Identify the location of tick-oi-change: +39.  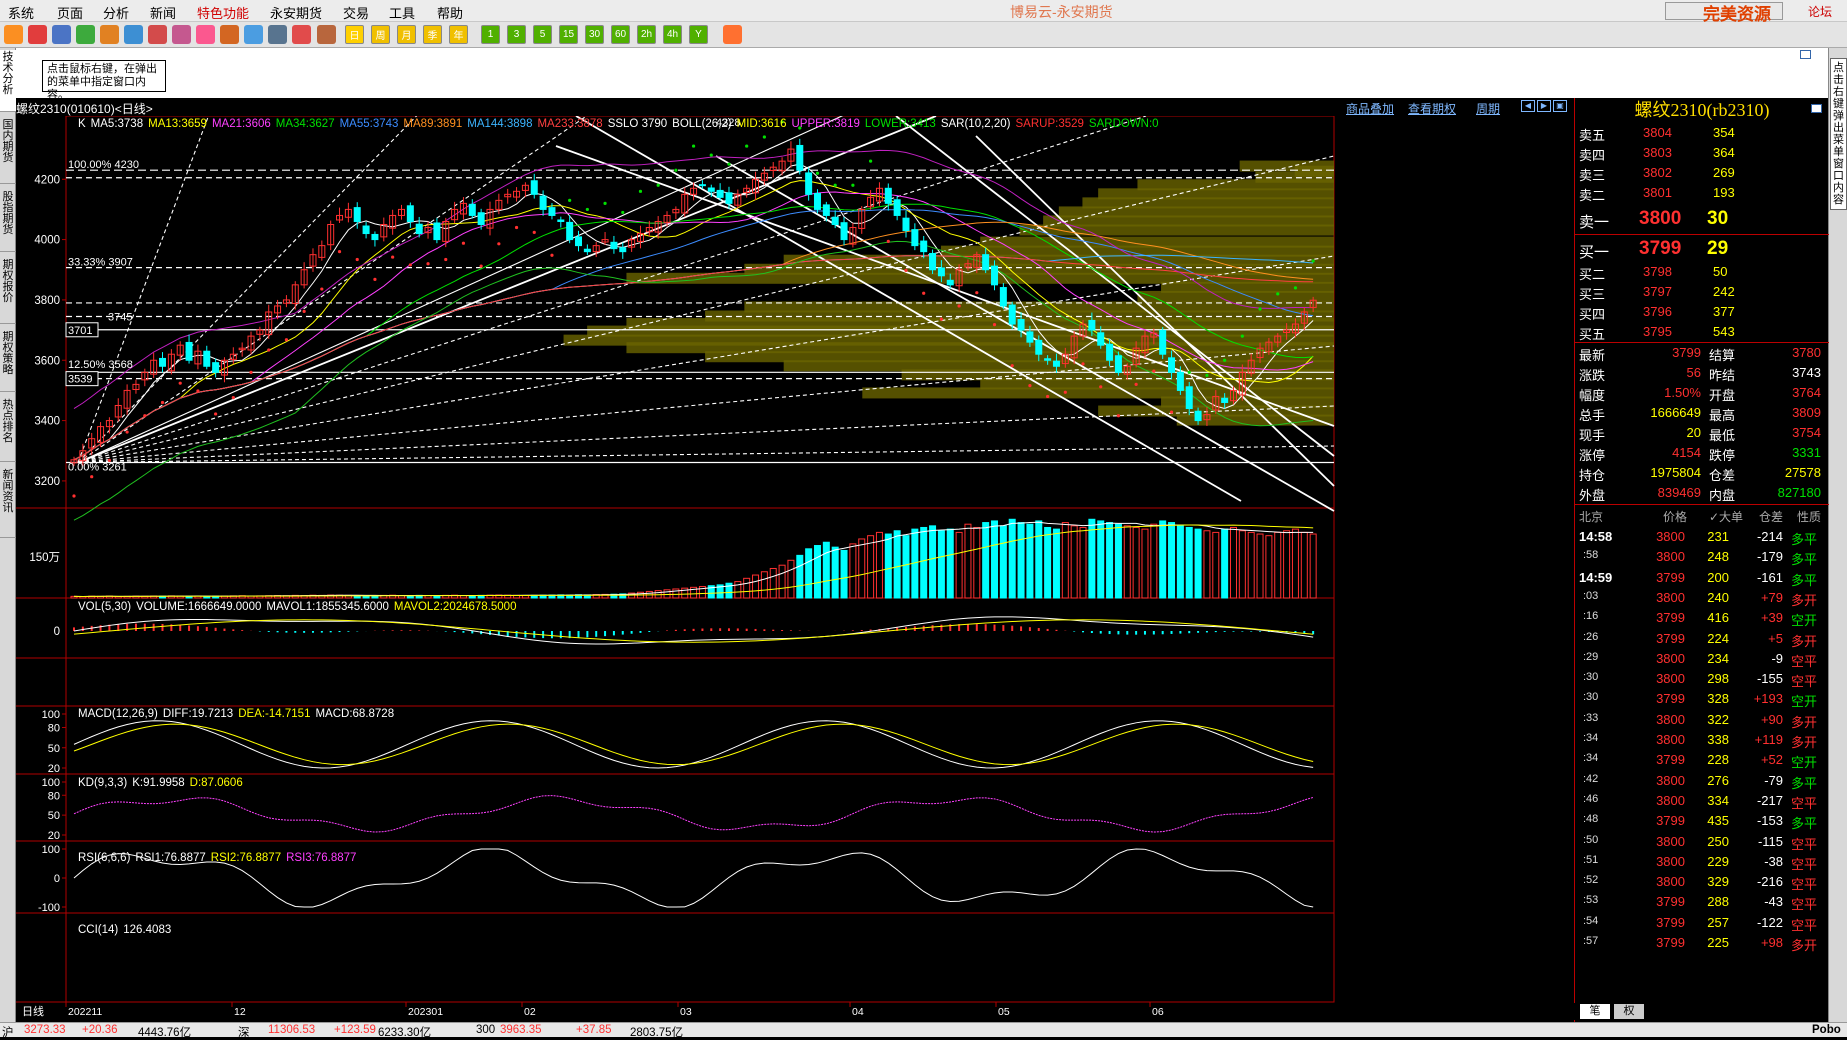
(1771, 618).